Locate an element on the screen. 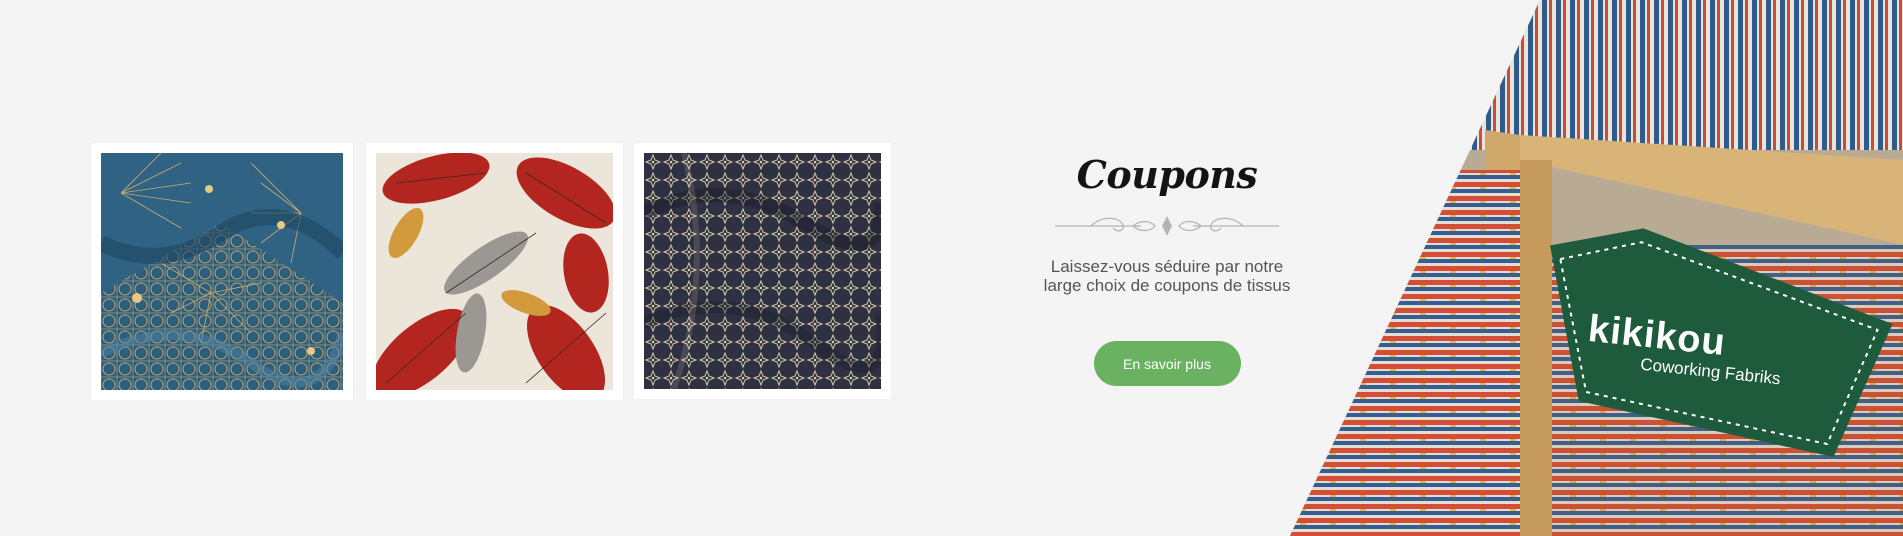  promo-description-line-1: Laissez-vous séduire par notre is located at coordinates (1167, 266).